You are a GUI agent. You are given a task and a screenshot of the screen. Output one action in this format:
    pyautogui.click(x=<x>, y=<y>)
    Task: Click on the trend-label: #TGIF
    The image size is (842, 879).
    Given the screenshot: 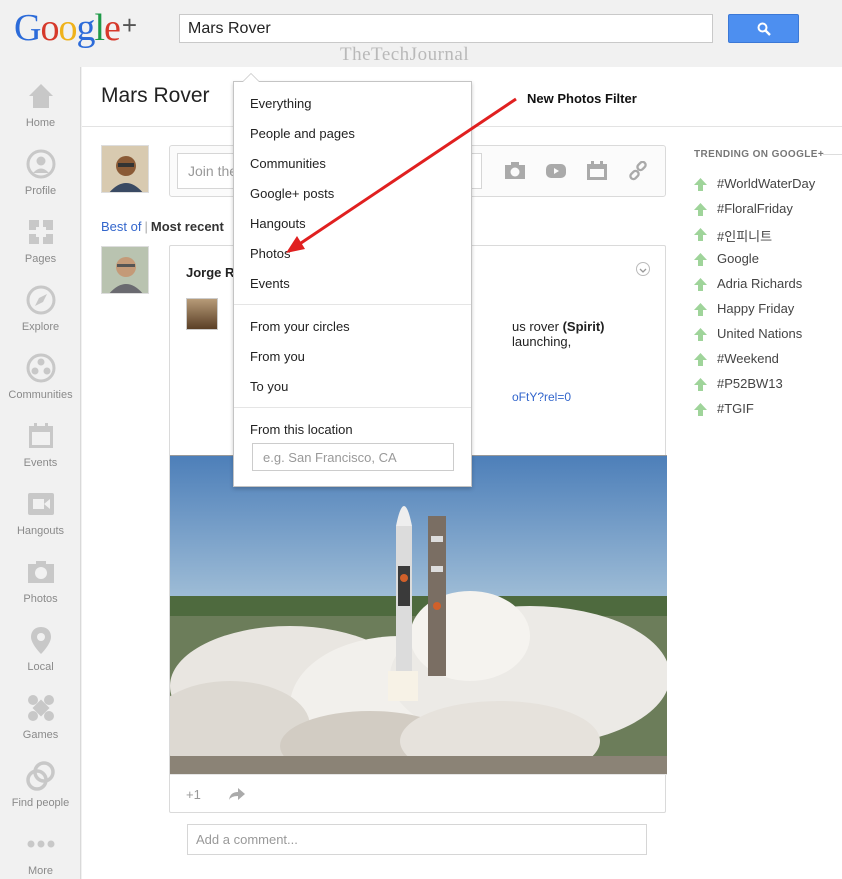 What is the action you would take?
    pyautogui.click(x=735, y=408)
    